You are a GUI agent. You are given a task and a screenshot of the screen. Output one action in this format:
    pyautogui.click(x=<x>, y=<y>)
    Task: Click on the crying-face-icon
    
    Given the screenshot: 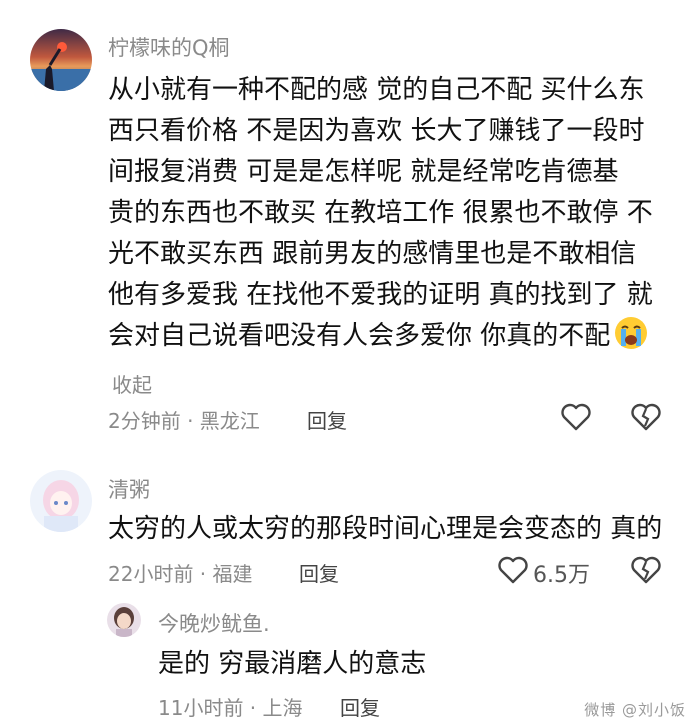 What is the action you would take?
    pyautogui.click(x=631, y=333)
    